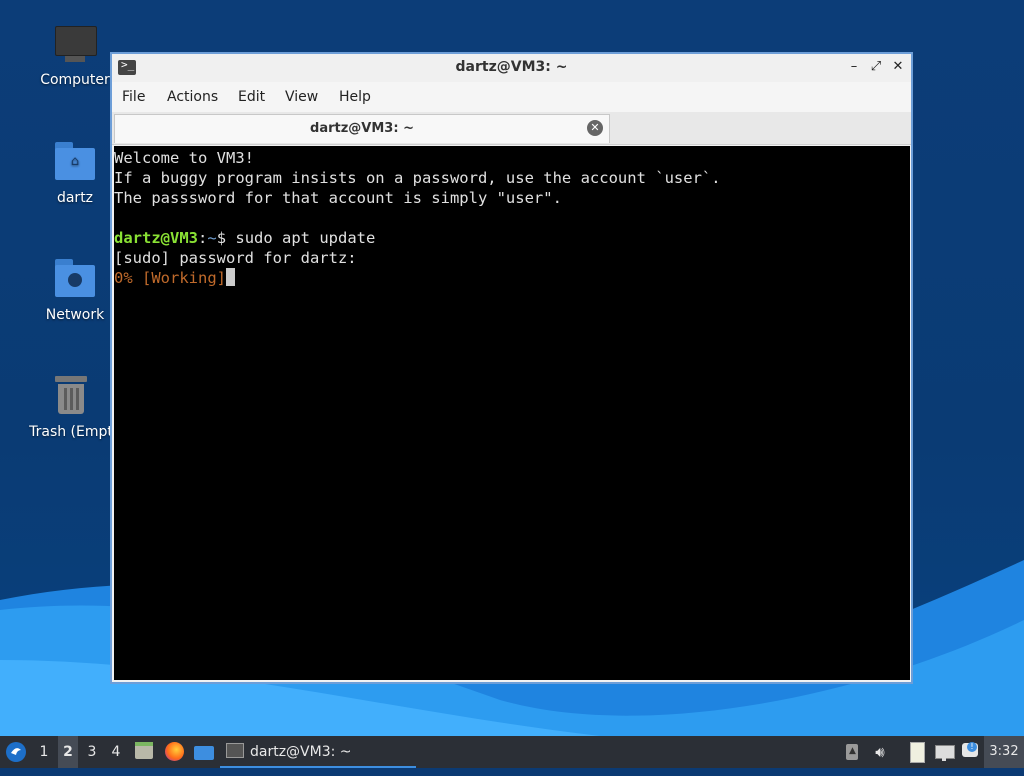  Describe the element at coordinates (184, 158) in the screenshot. I see `terminal-line: Welcome to VM3!` at that location.